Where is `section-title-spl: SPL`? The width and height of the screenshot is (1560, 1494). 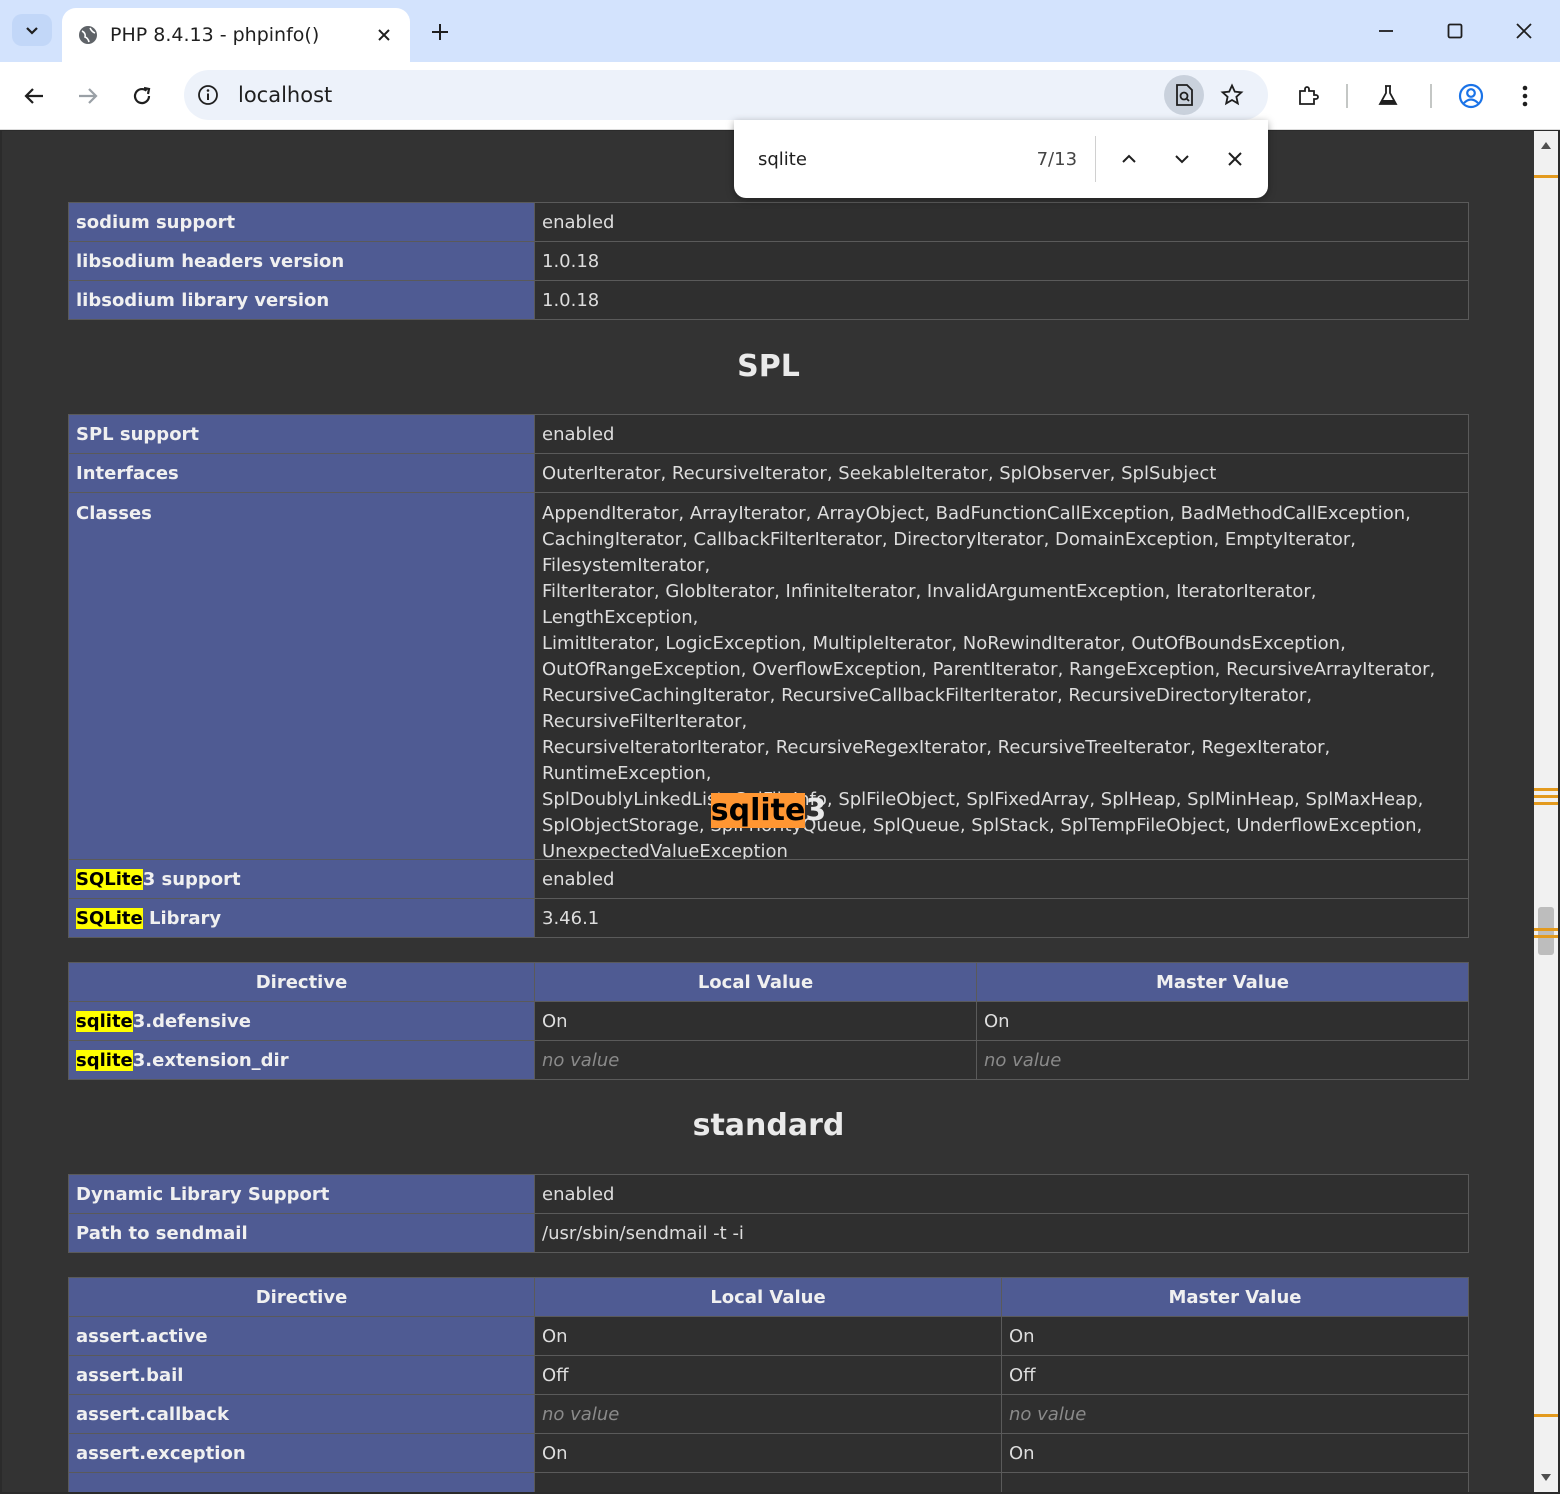 section-title-spl: SPL is located at coordinates (768, 366).